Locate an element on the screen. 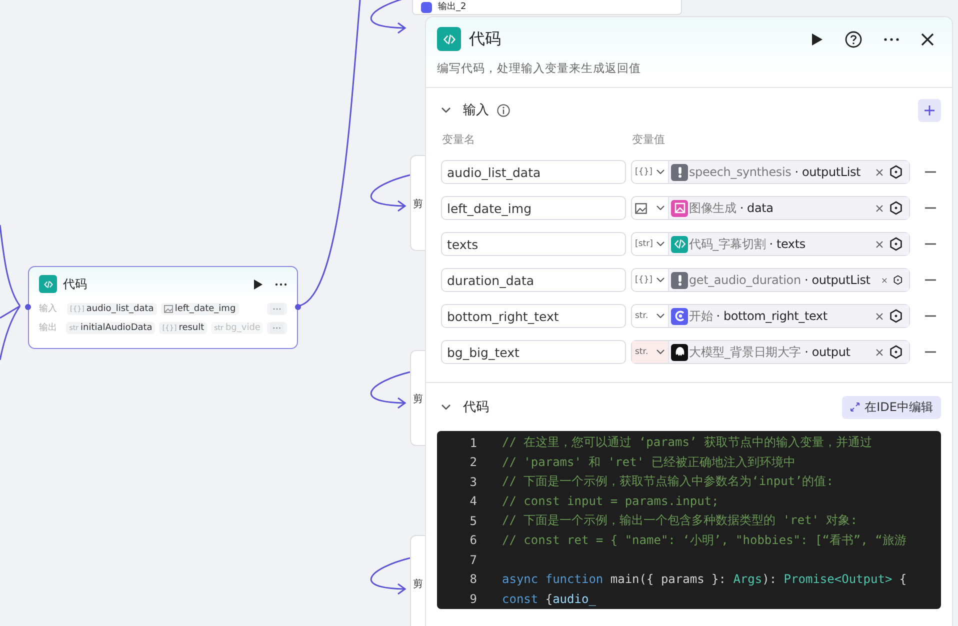 This screenshot has height=626, width=958. code-line: // const input = params.input; is located at coordinates (610, 501).